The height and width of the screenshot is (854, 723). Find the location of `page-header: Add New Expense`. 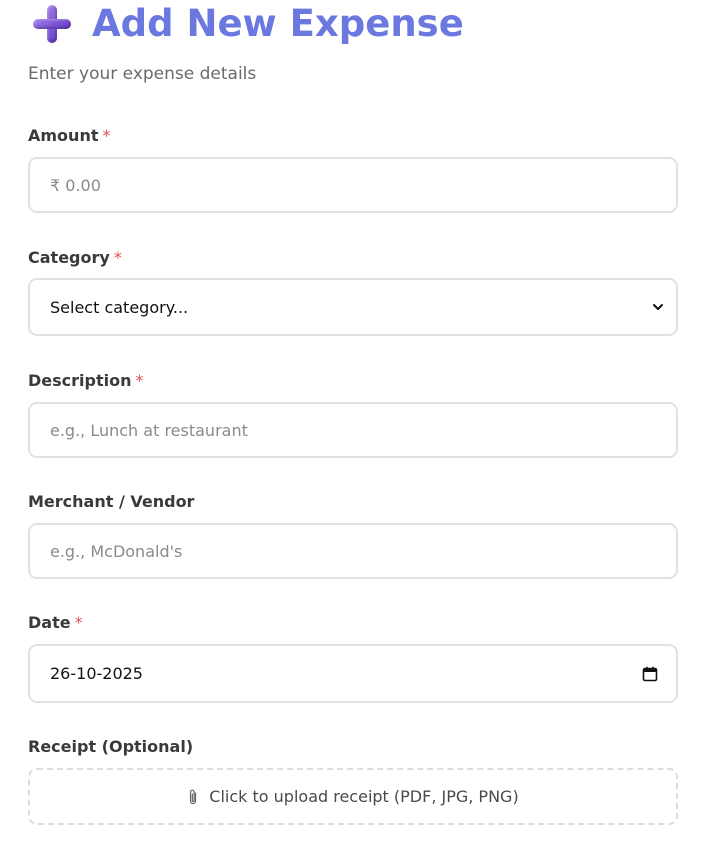

page-header: Add New Expense is located at coordinates (247, 24).